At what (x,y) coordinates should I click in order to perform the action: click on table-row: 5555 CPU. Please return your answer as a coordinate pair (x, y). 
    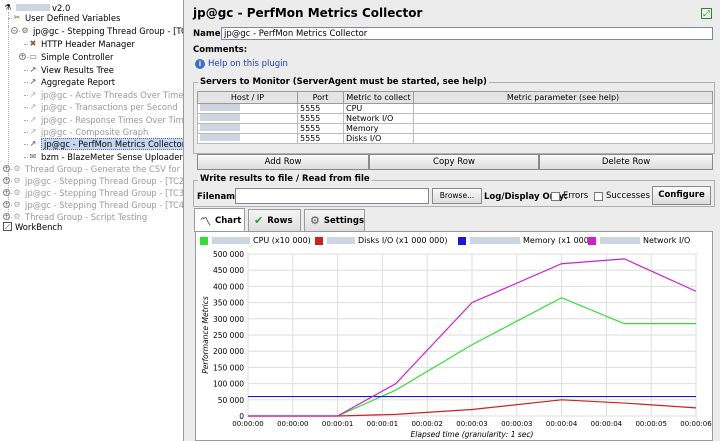
    Looking at the image, I should click on (455, 108).